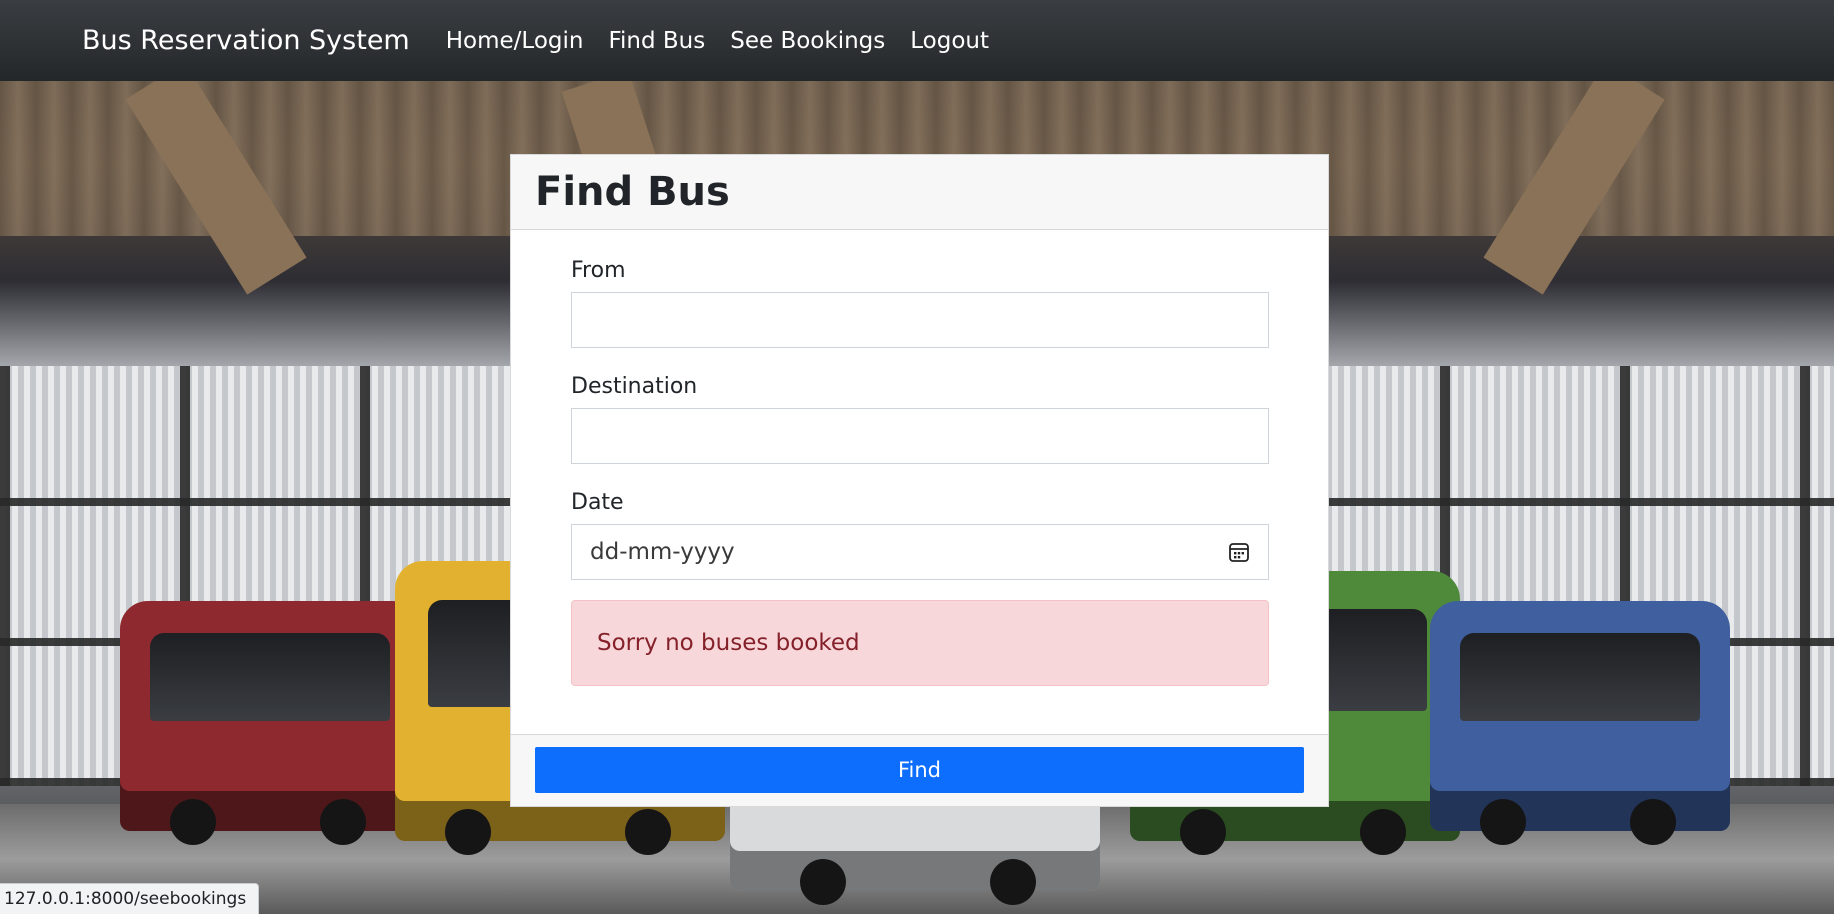  Describe the element at coordinates (920, 643) in the screenshot. I see `no-buses-alert: Sorry no buses booked` at that location.